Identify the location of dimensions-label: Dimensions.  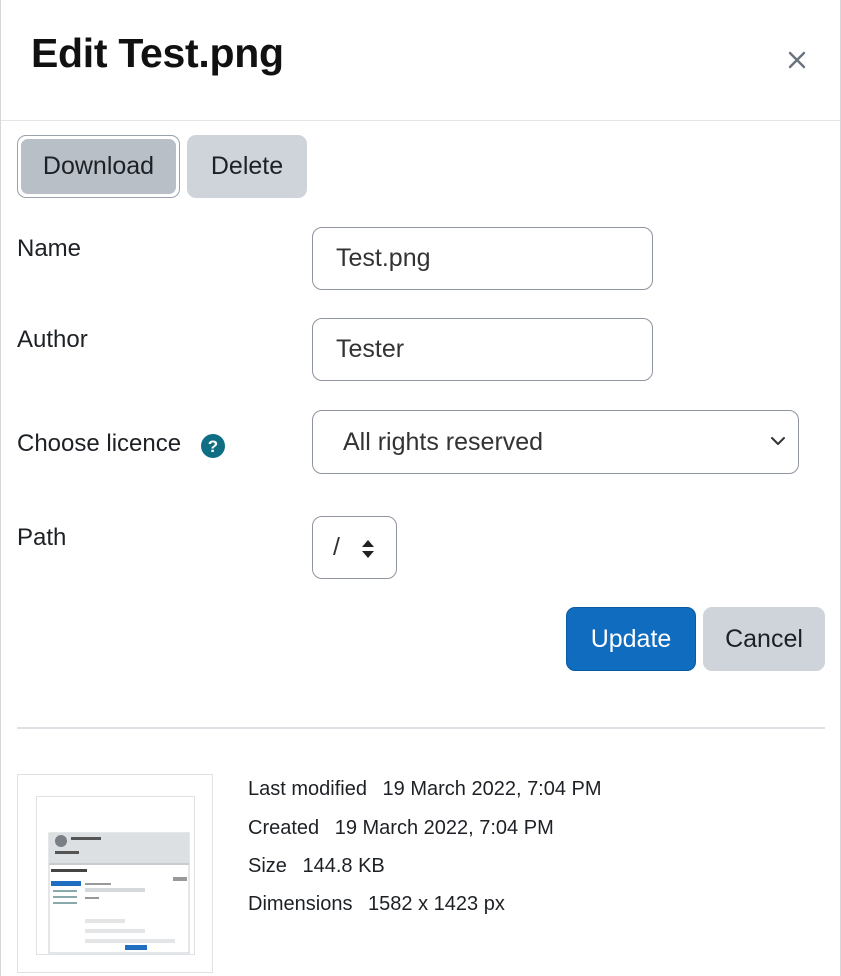
(300, 904).